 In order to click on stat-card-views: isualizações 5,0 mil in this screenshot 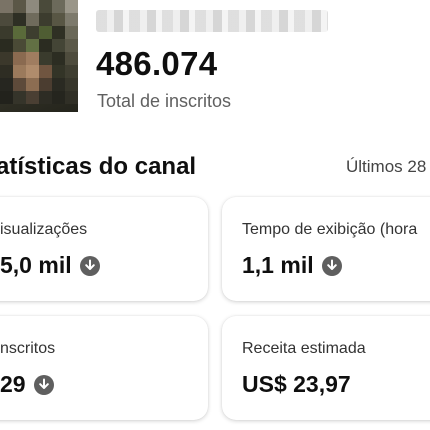, I will do `click(104, 249)`.